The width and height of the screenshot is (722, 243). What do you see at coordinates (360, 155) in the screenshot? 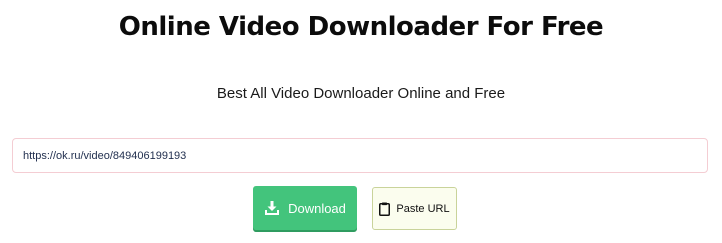
I see `url-input` at bounding box center [360, 155].